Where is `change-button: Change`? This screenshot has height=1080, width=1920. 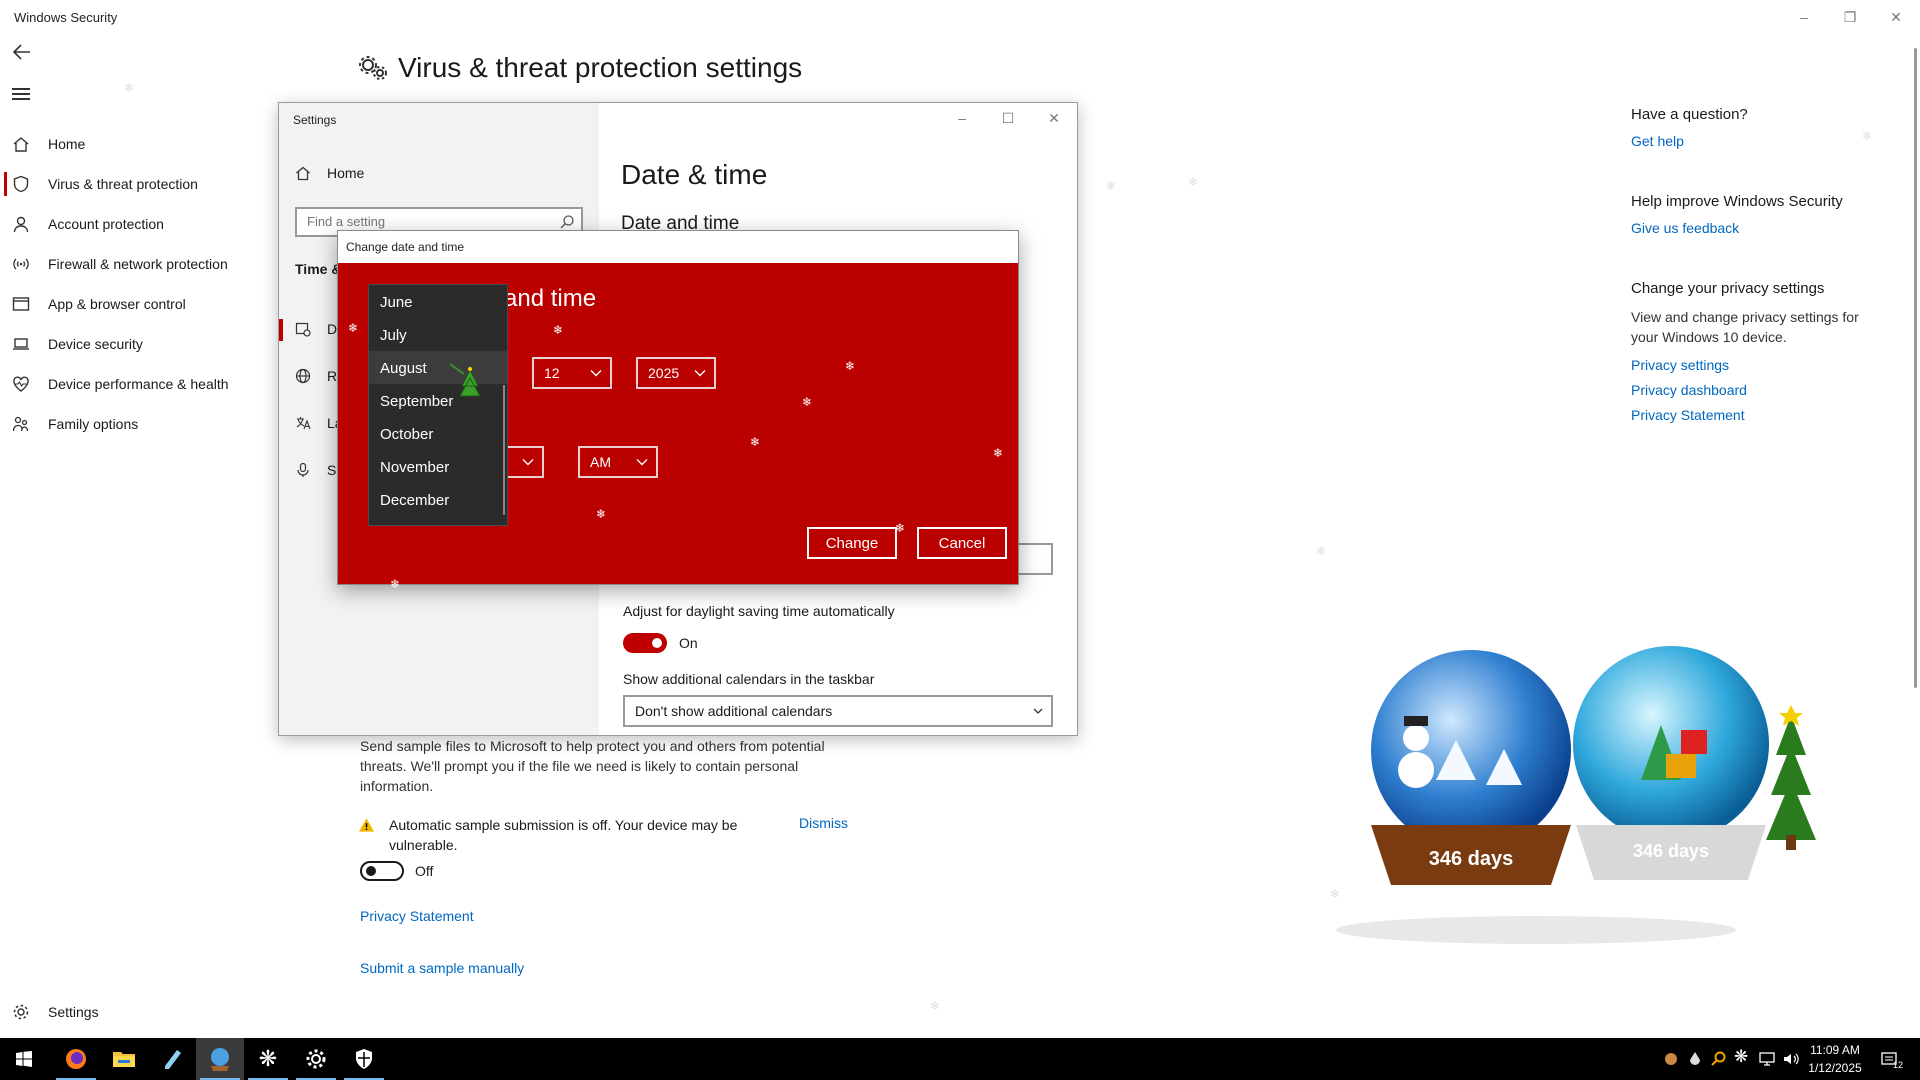 change-button: Change is located at coordinates (852, 543).